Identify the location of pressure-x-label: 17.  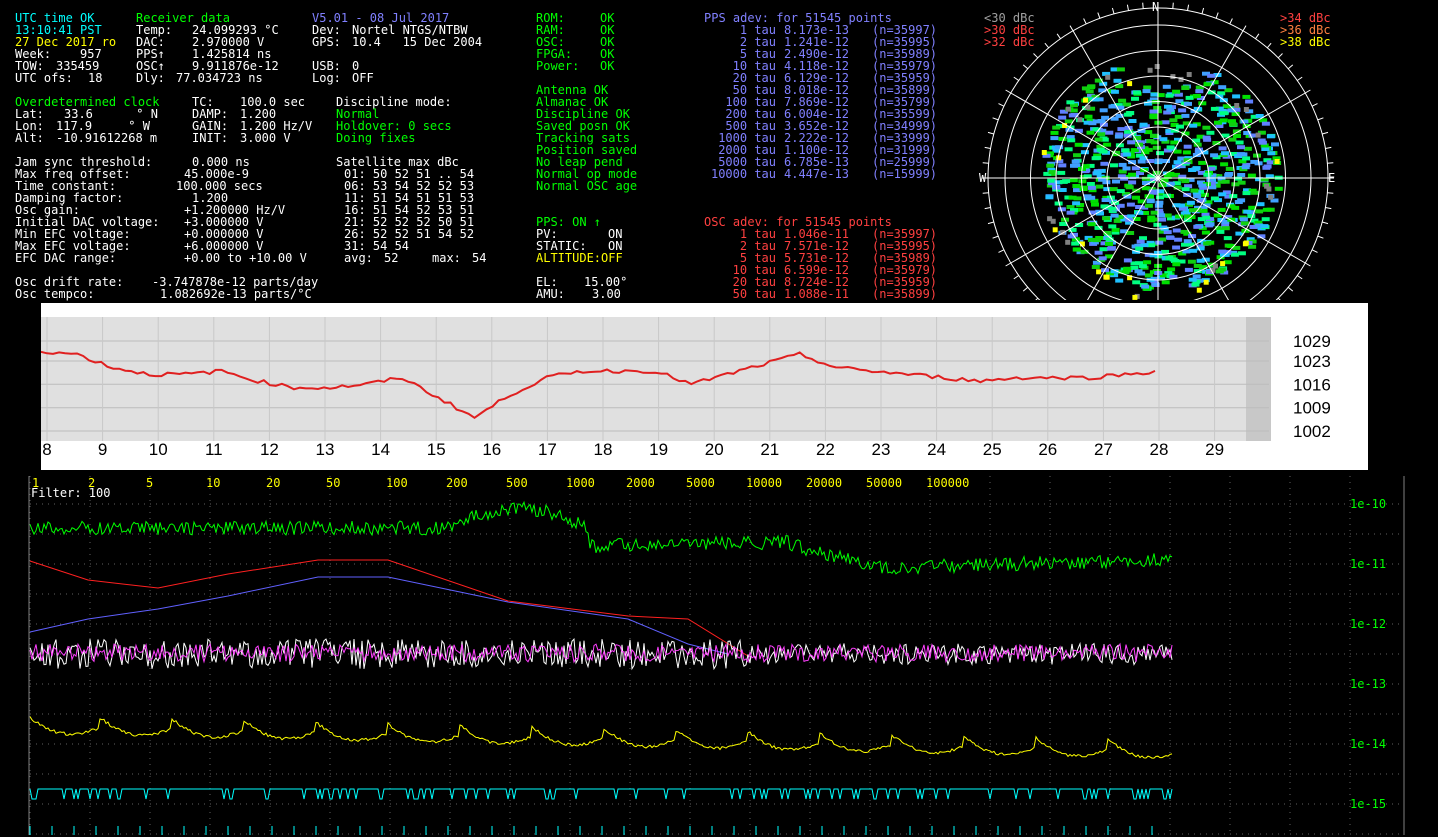
(547, 449).